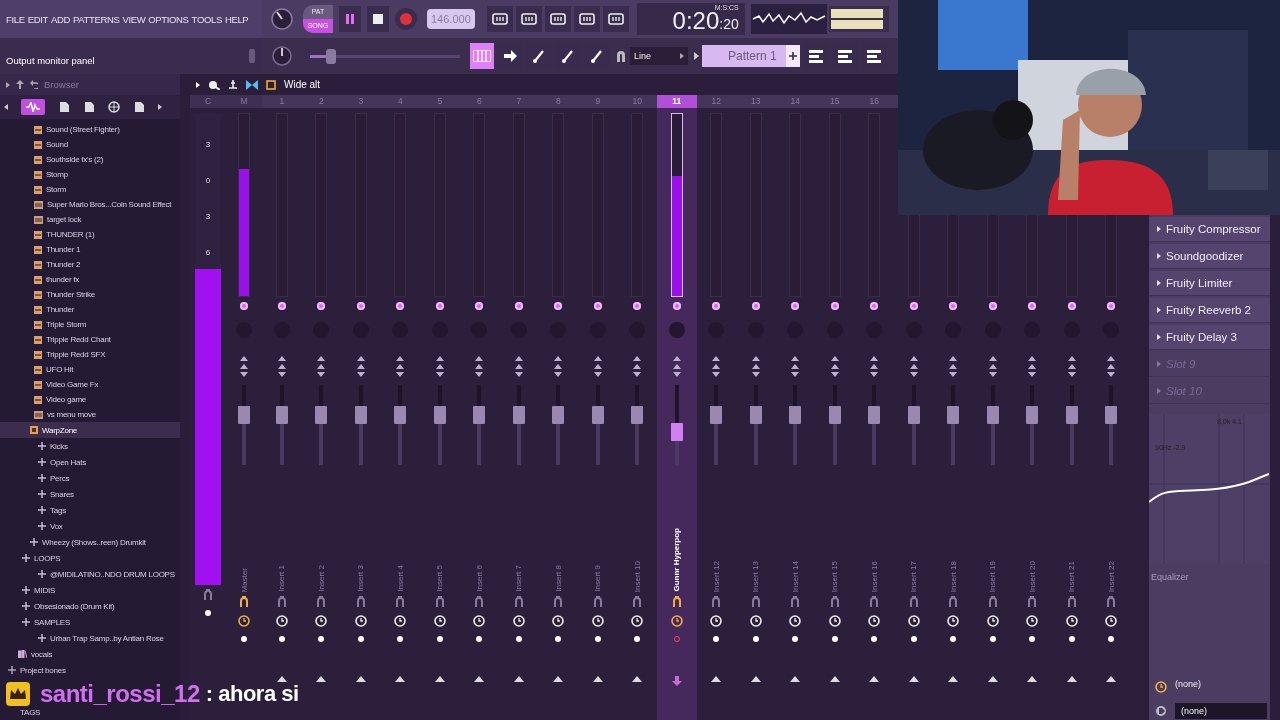 This screenshot has width=1280, height=720. I want to click on browser-item: Video Game Fx, so click(90, 384).